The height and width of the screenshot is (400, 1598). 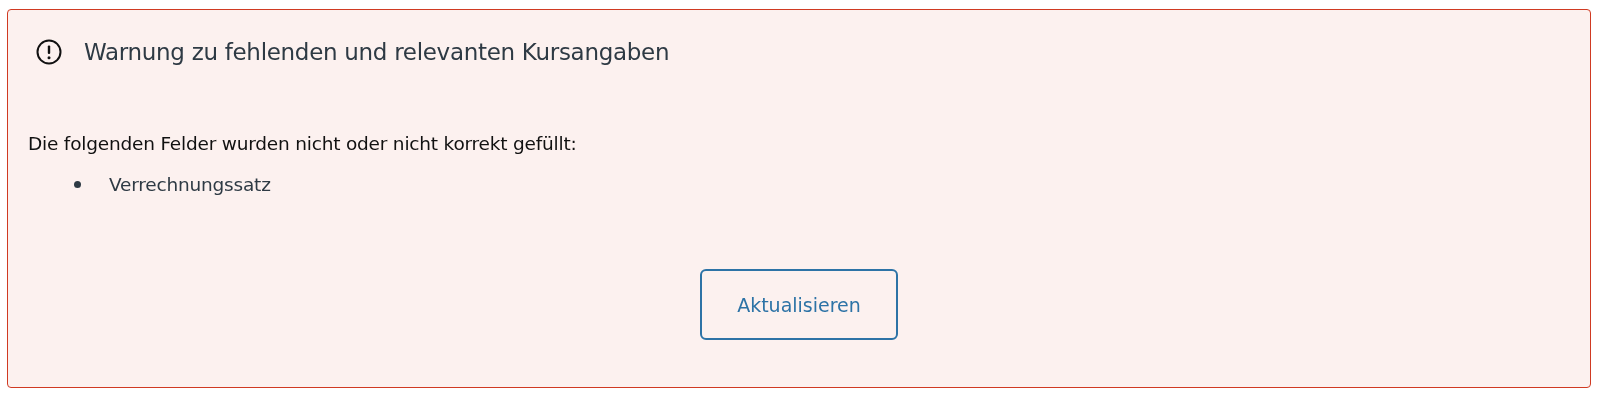 What do you see at coordinates (303, 143) in the screenshot?
I see `alert-message: Die folgenden Felder wurden nicht oder nicht korrekt gefüllt:` at bounding box center [303, 143].